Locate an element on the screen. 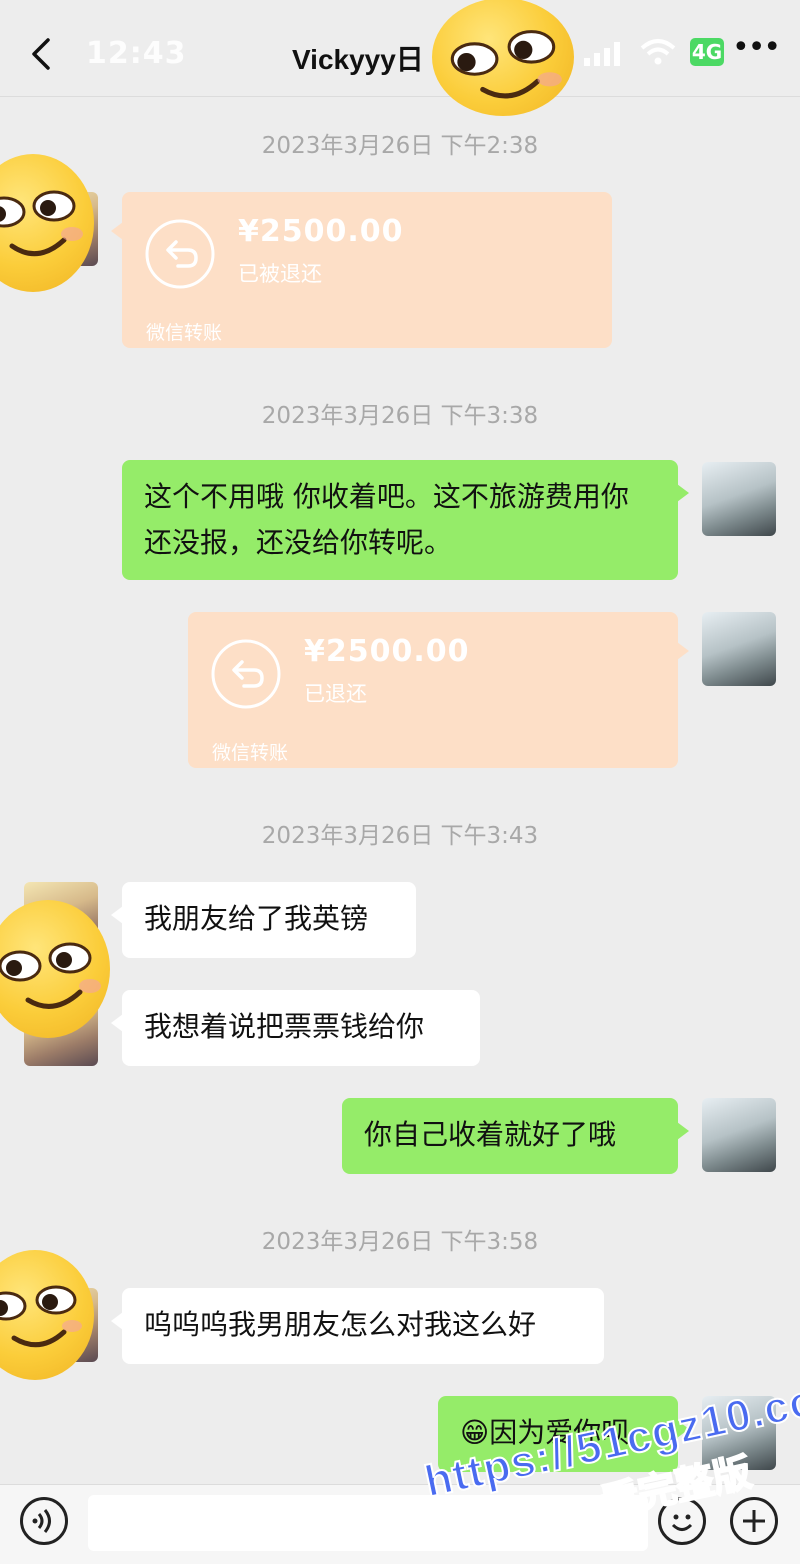 The image size is (800, 1564). transfer-status: 已退还 is located at coordinates (335, 694).